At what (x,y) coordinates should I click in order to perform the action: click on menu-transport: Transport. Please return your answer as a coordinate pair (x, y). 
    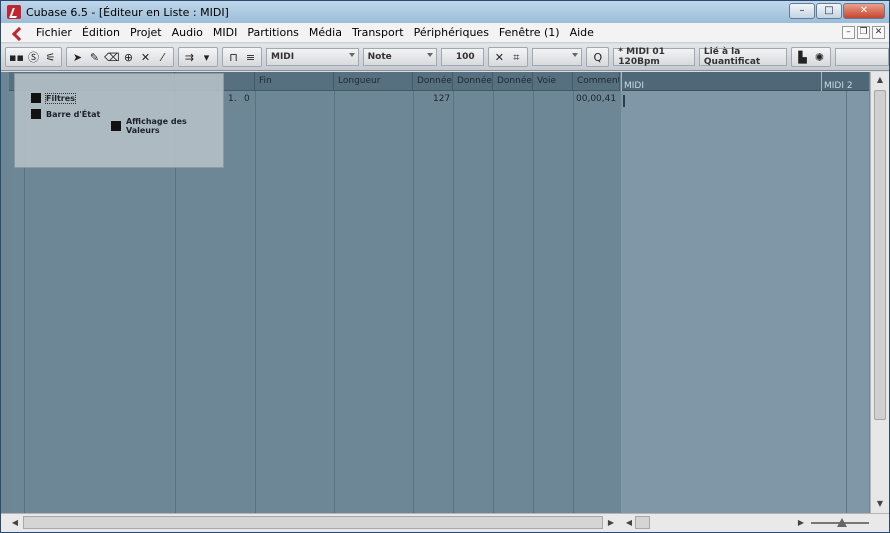
    Looking at the image, I should click on (378, 32).